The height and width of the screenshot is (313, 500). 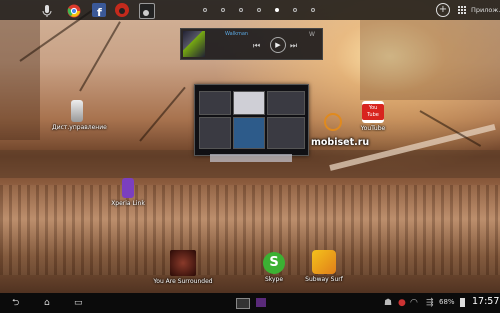 What do you see at coordinates (373, 128) in the screenshot?
I see `shortcut-label: YouTube` at bounding box center [373, 128].